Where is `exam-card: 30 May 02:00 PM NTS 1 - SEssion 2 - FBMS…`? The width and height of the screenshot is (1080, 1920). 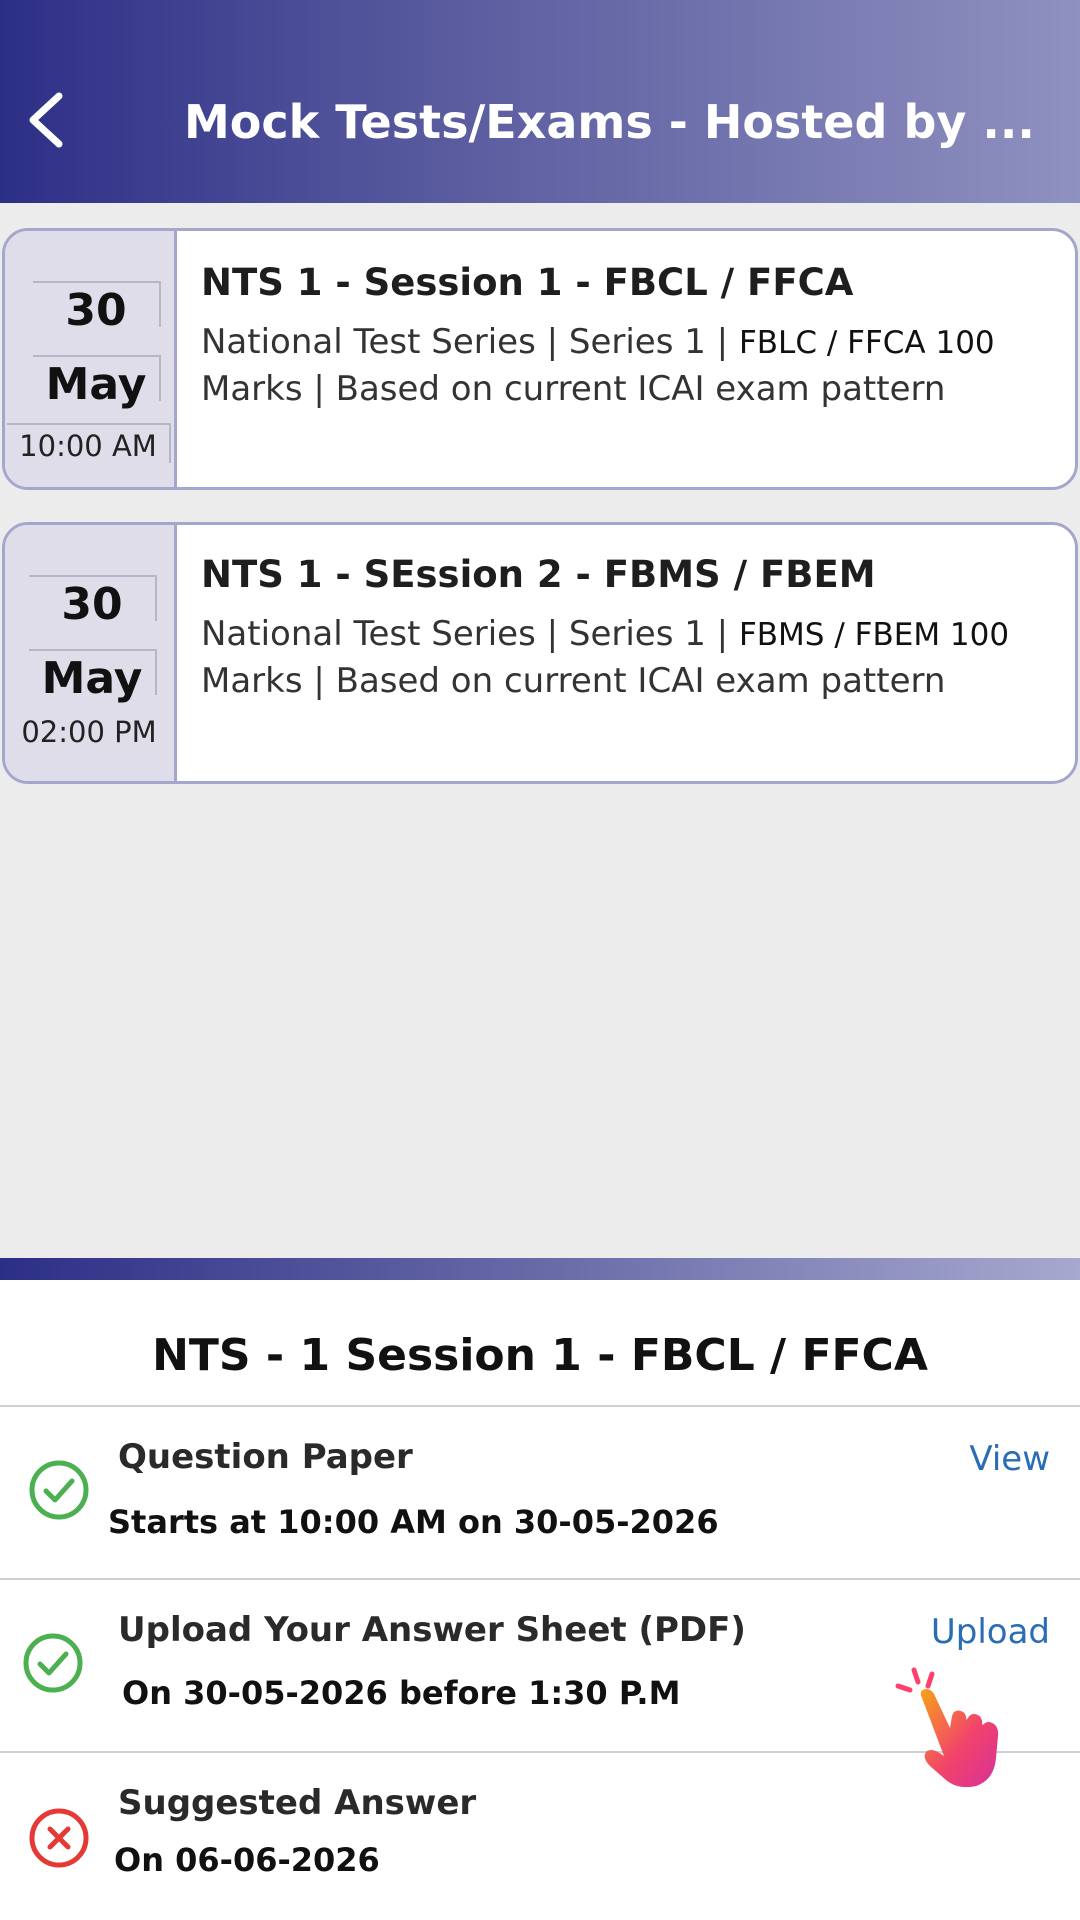 exam-card: 30 May 02:00 PM NTS 1 - SEssion 2 - FBMS… is located at coordinates (540, 653).